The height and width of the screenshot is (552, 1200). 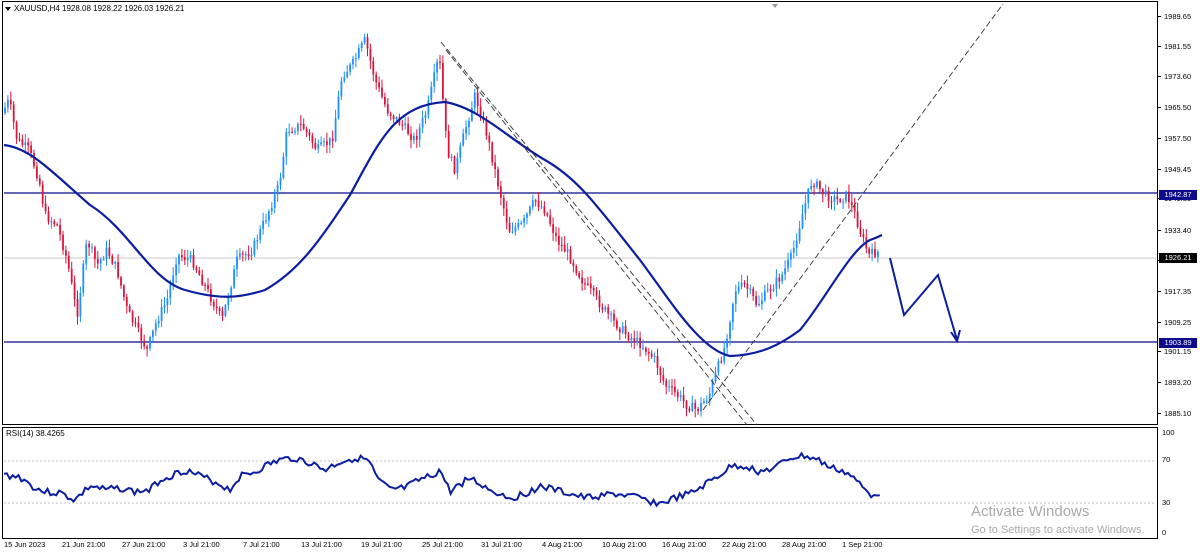 I want to click on price-tick-label: 1965.50, so click(x=1174, y=107).